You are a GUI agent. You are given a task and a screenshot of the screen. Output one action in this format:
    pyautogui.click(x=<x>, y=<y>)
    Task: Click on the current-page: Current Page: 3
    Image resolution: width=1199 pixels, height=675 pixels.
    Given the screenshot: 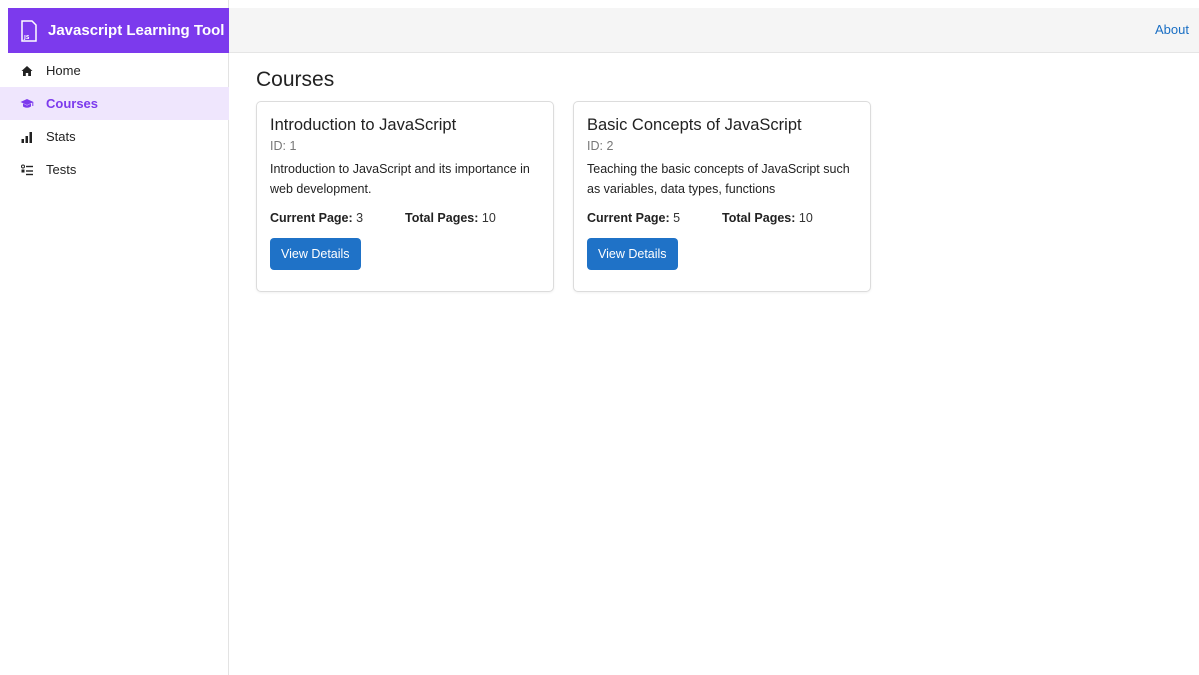 What is the action you would take?
    pyautogui.click(x=337, y=218)
    